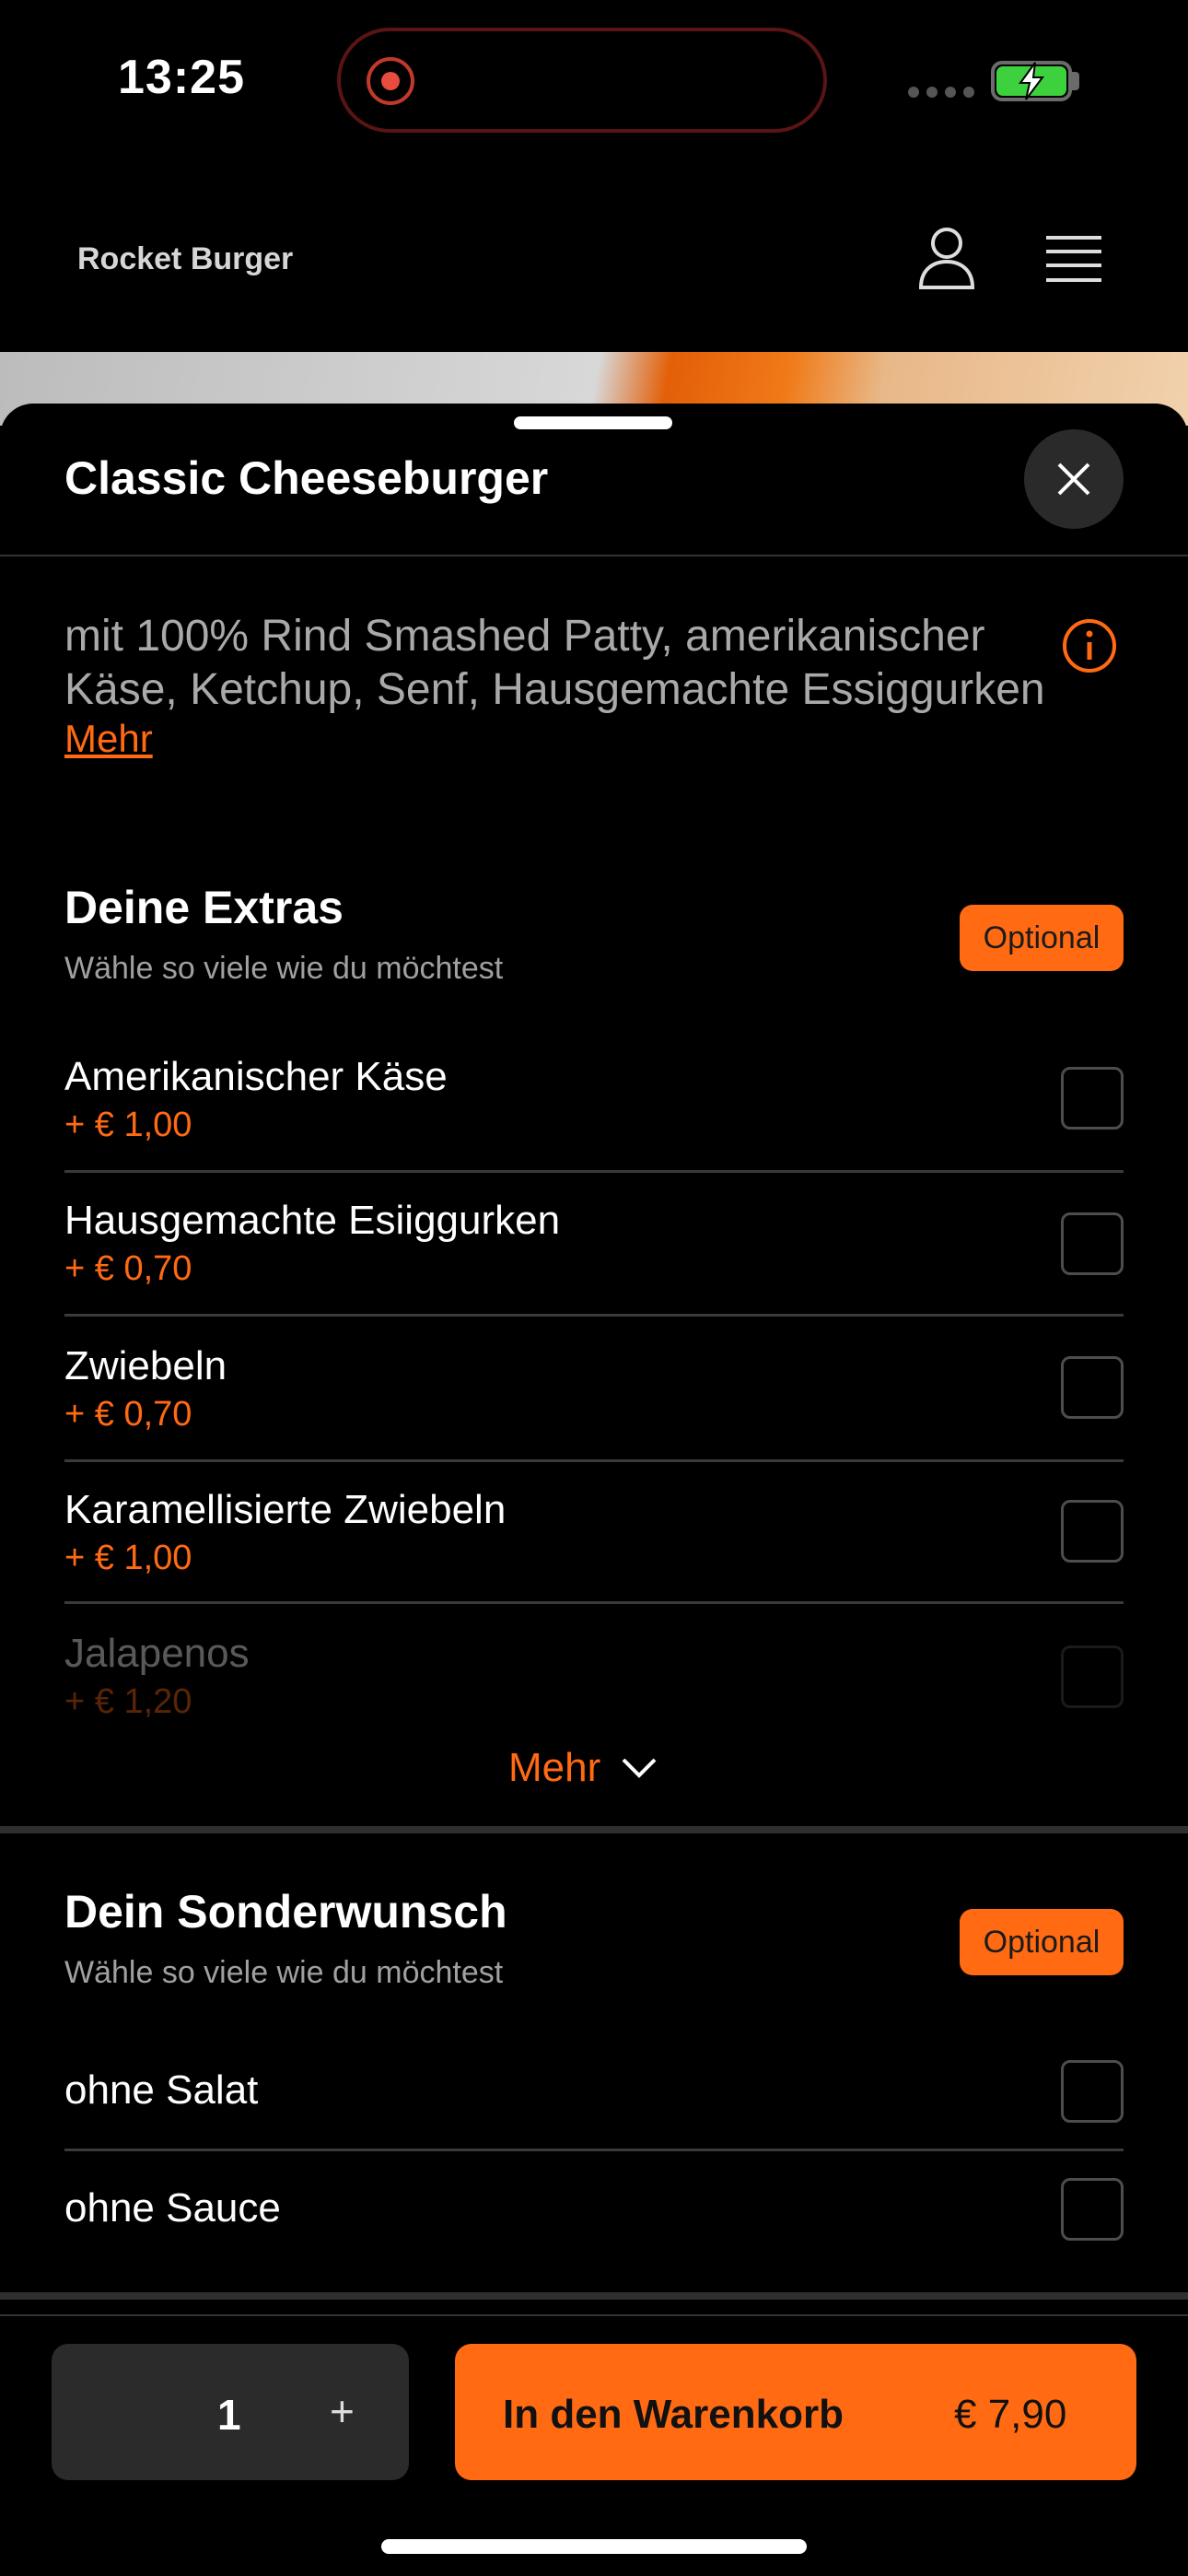 The height and width of the screenshot is (2576, 1188). Describe the element at coordinates (390, 81) in the screenshot. I see `recording-icon` at that location.